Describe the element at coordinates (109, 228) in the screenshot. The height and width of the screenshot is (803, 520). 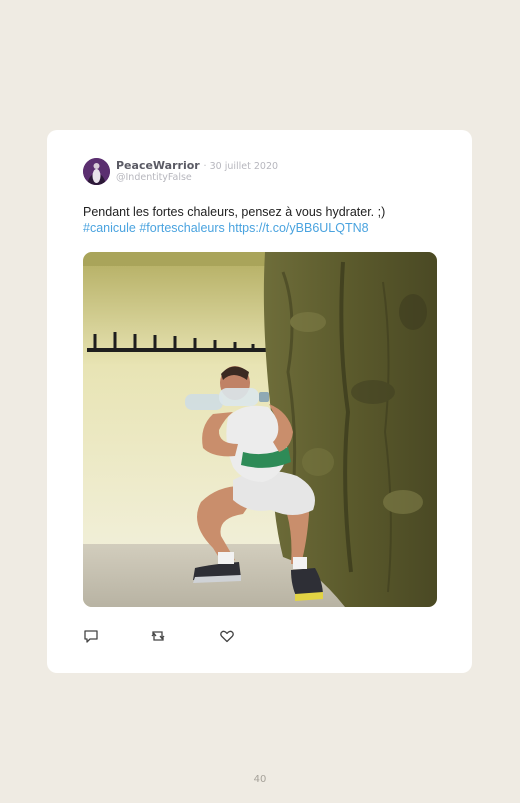
I see `hashtag-canicule: #canicule` at that location.